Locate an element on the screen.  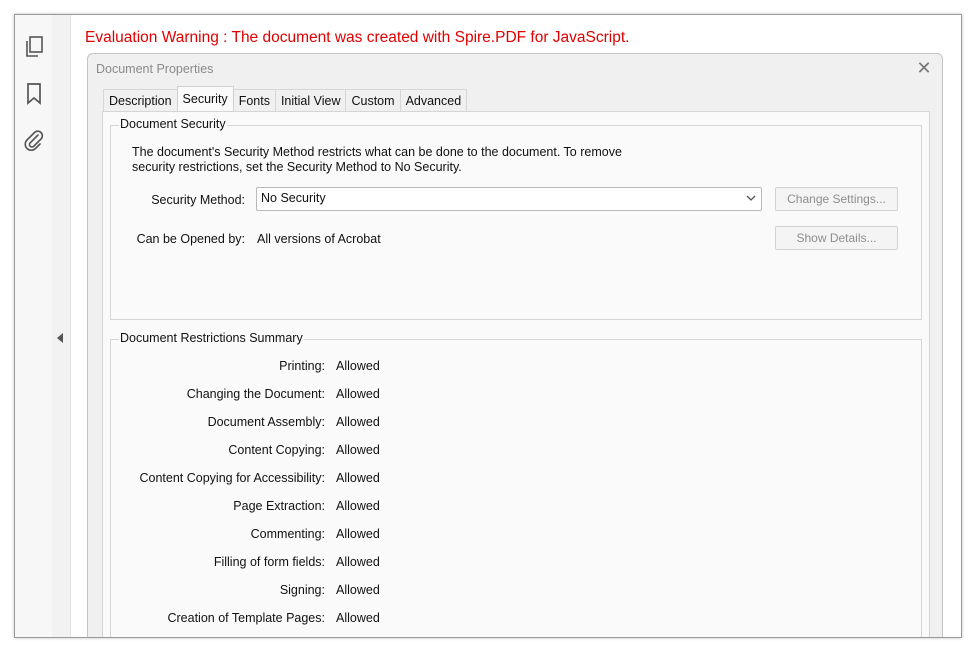
document-security-title: Document Security is located at coordinates (173, 124).